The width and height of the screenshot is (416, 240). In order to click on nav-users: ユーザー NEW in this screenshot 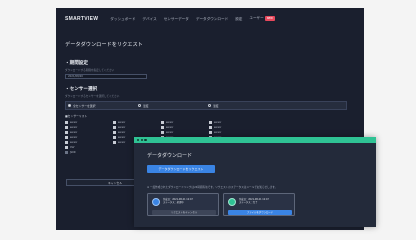, I will do `click(262, 18)`.